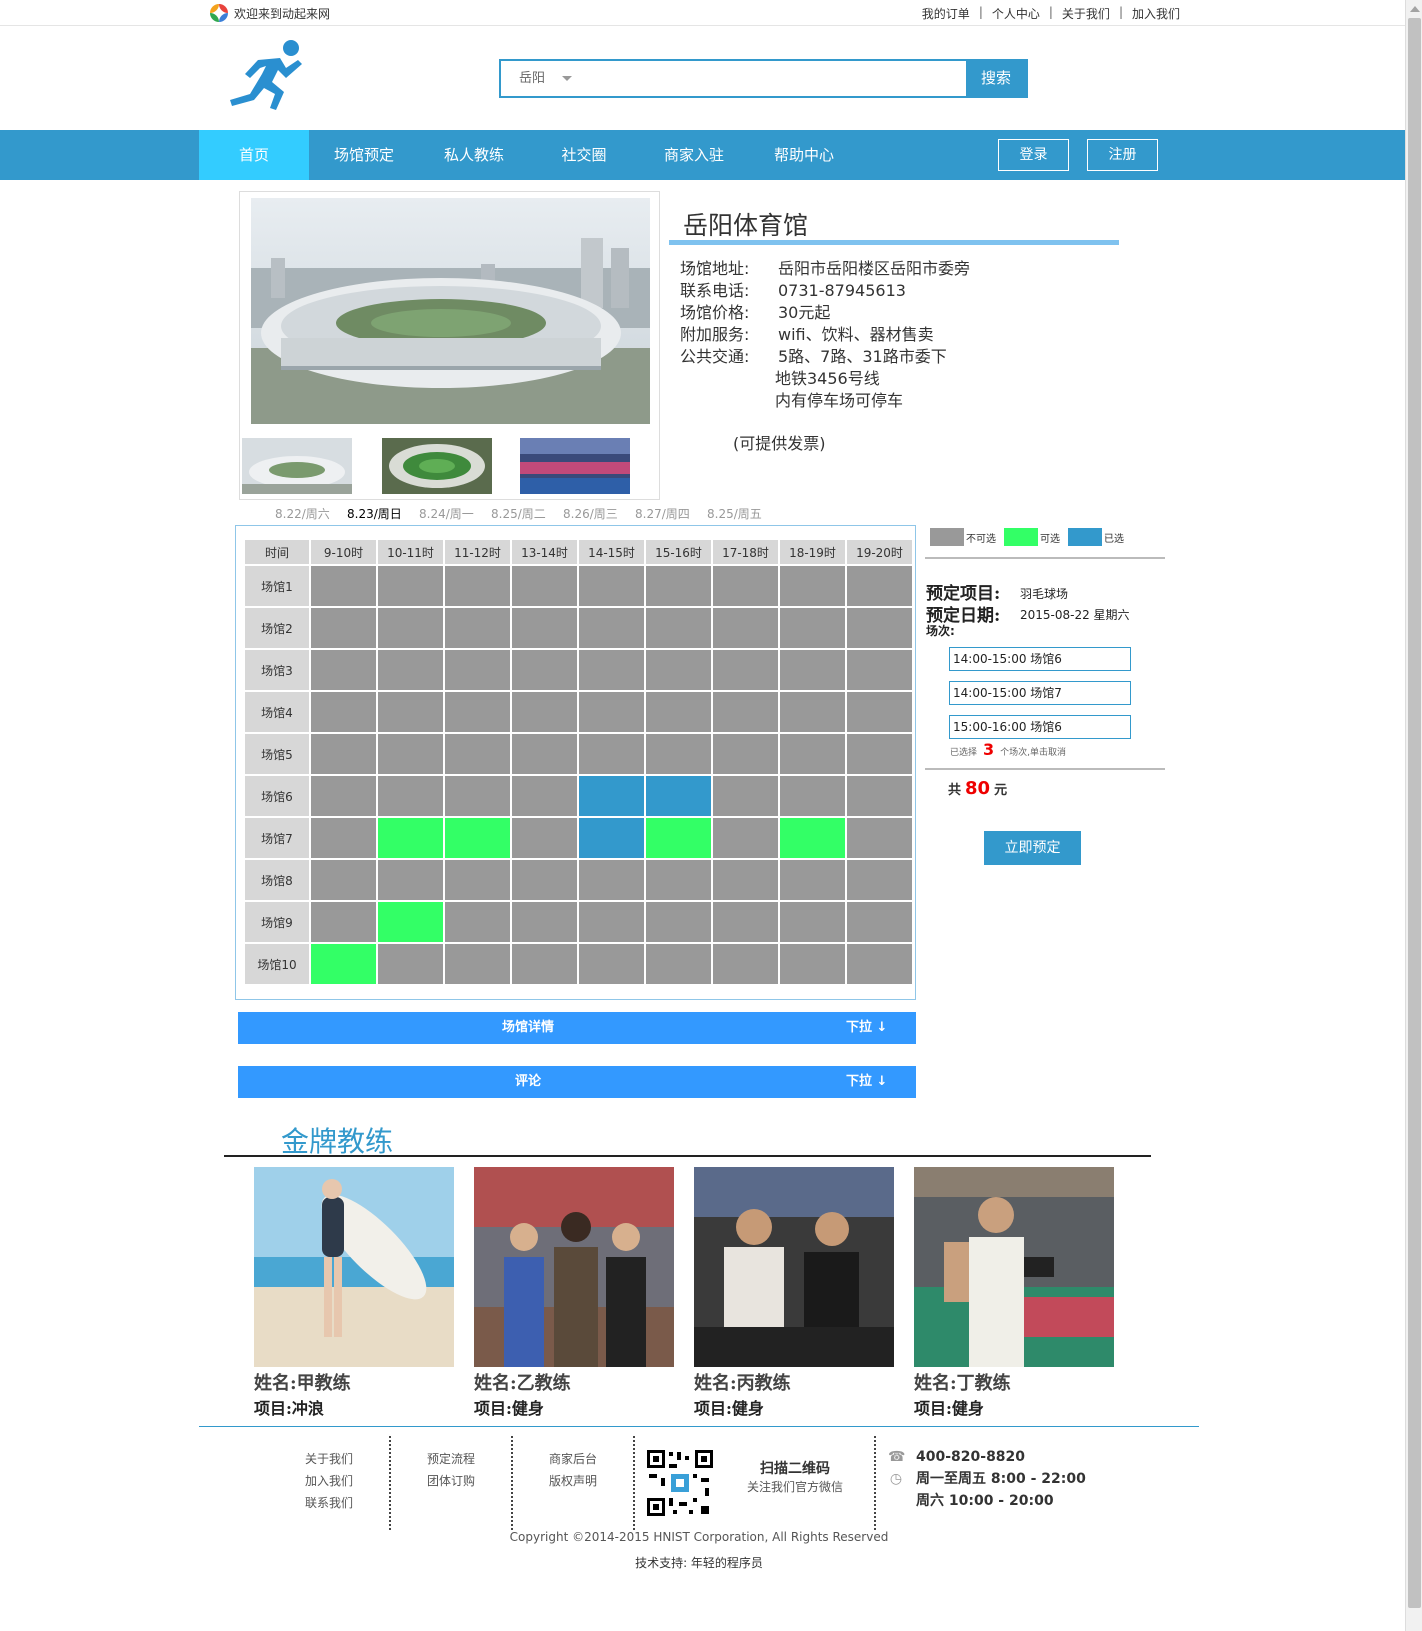  What do you see at coordinates (804, 155) in the screenshot?
I see `nav-help: 帮助中心` at bounding box center [804, 155].